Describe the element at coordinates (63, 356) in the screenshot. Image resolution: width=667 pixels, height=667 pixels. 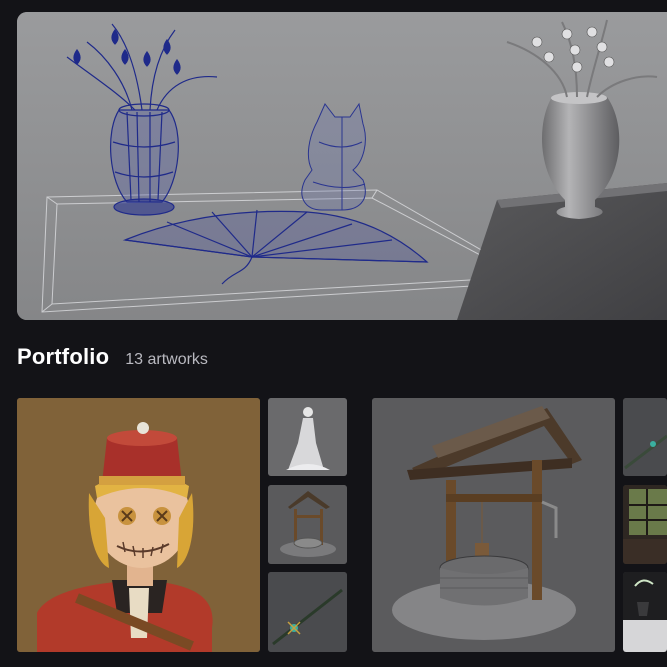
I see `portfolio-title: Portfolio` at that location.